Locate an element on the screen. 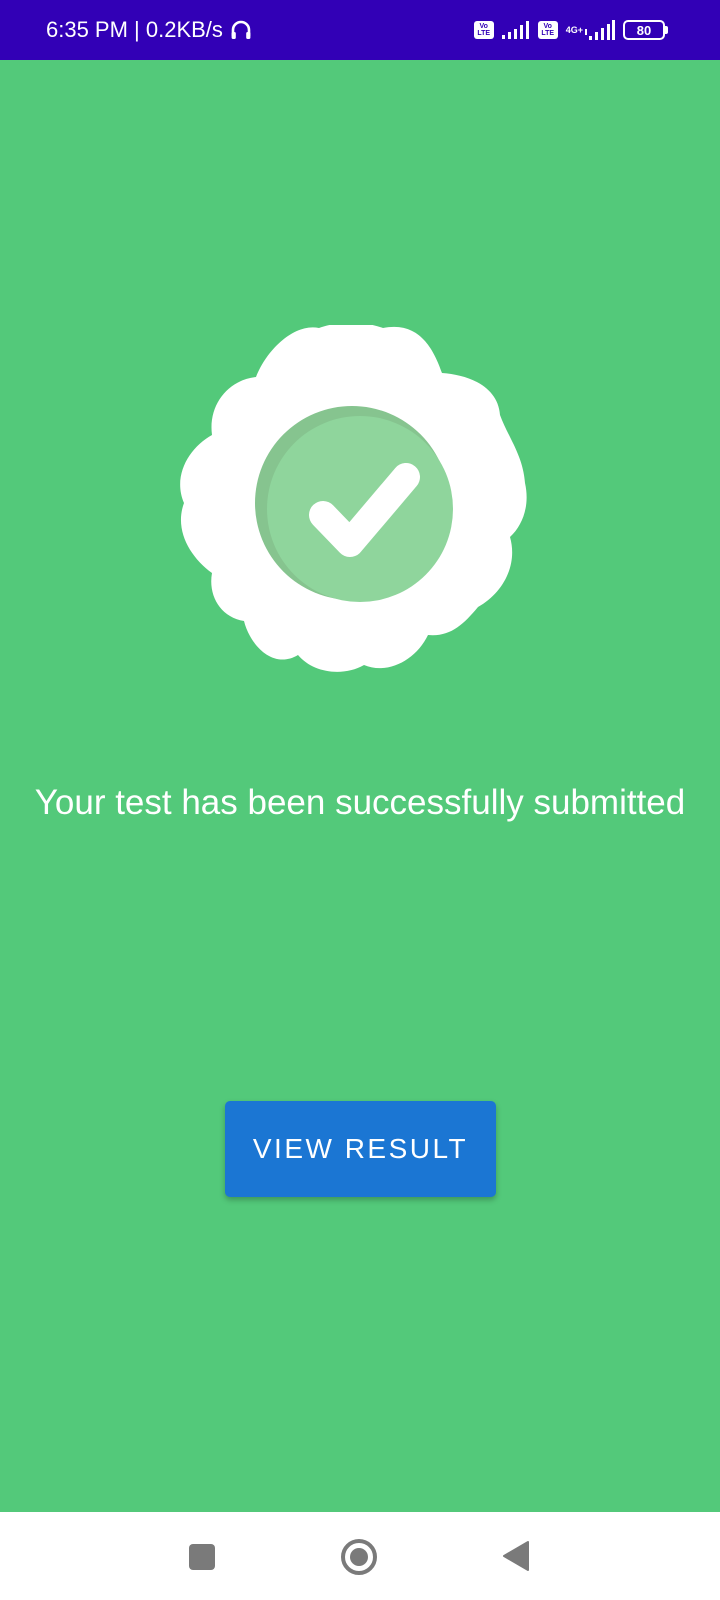 This screenshot has width=720, height=1600. headphones-icon is located at coordinates (241, 29).